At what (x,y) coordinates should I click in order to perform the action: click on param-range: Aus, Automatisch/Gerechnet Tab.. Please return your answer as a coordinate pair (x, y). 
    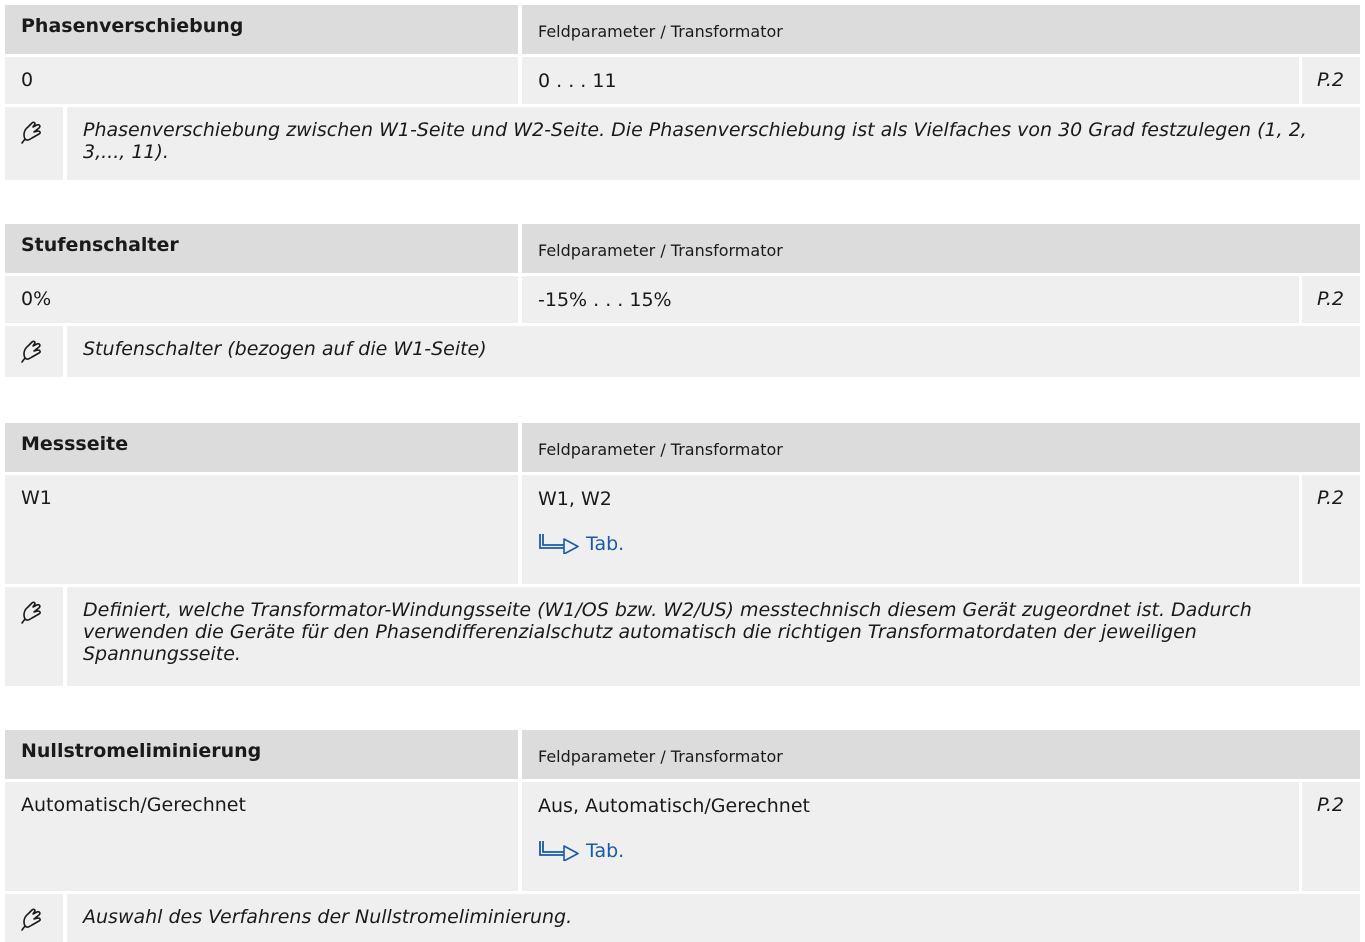
    Looking at the image, I should click on (910, 836).